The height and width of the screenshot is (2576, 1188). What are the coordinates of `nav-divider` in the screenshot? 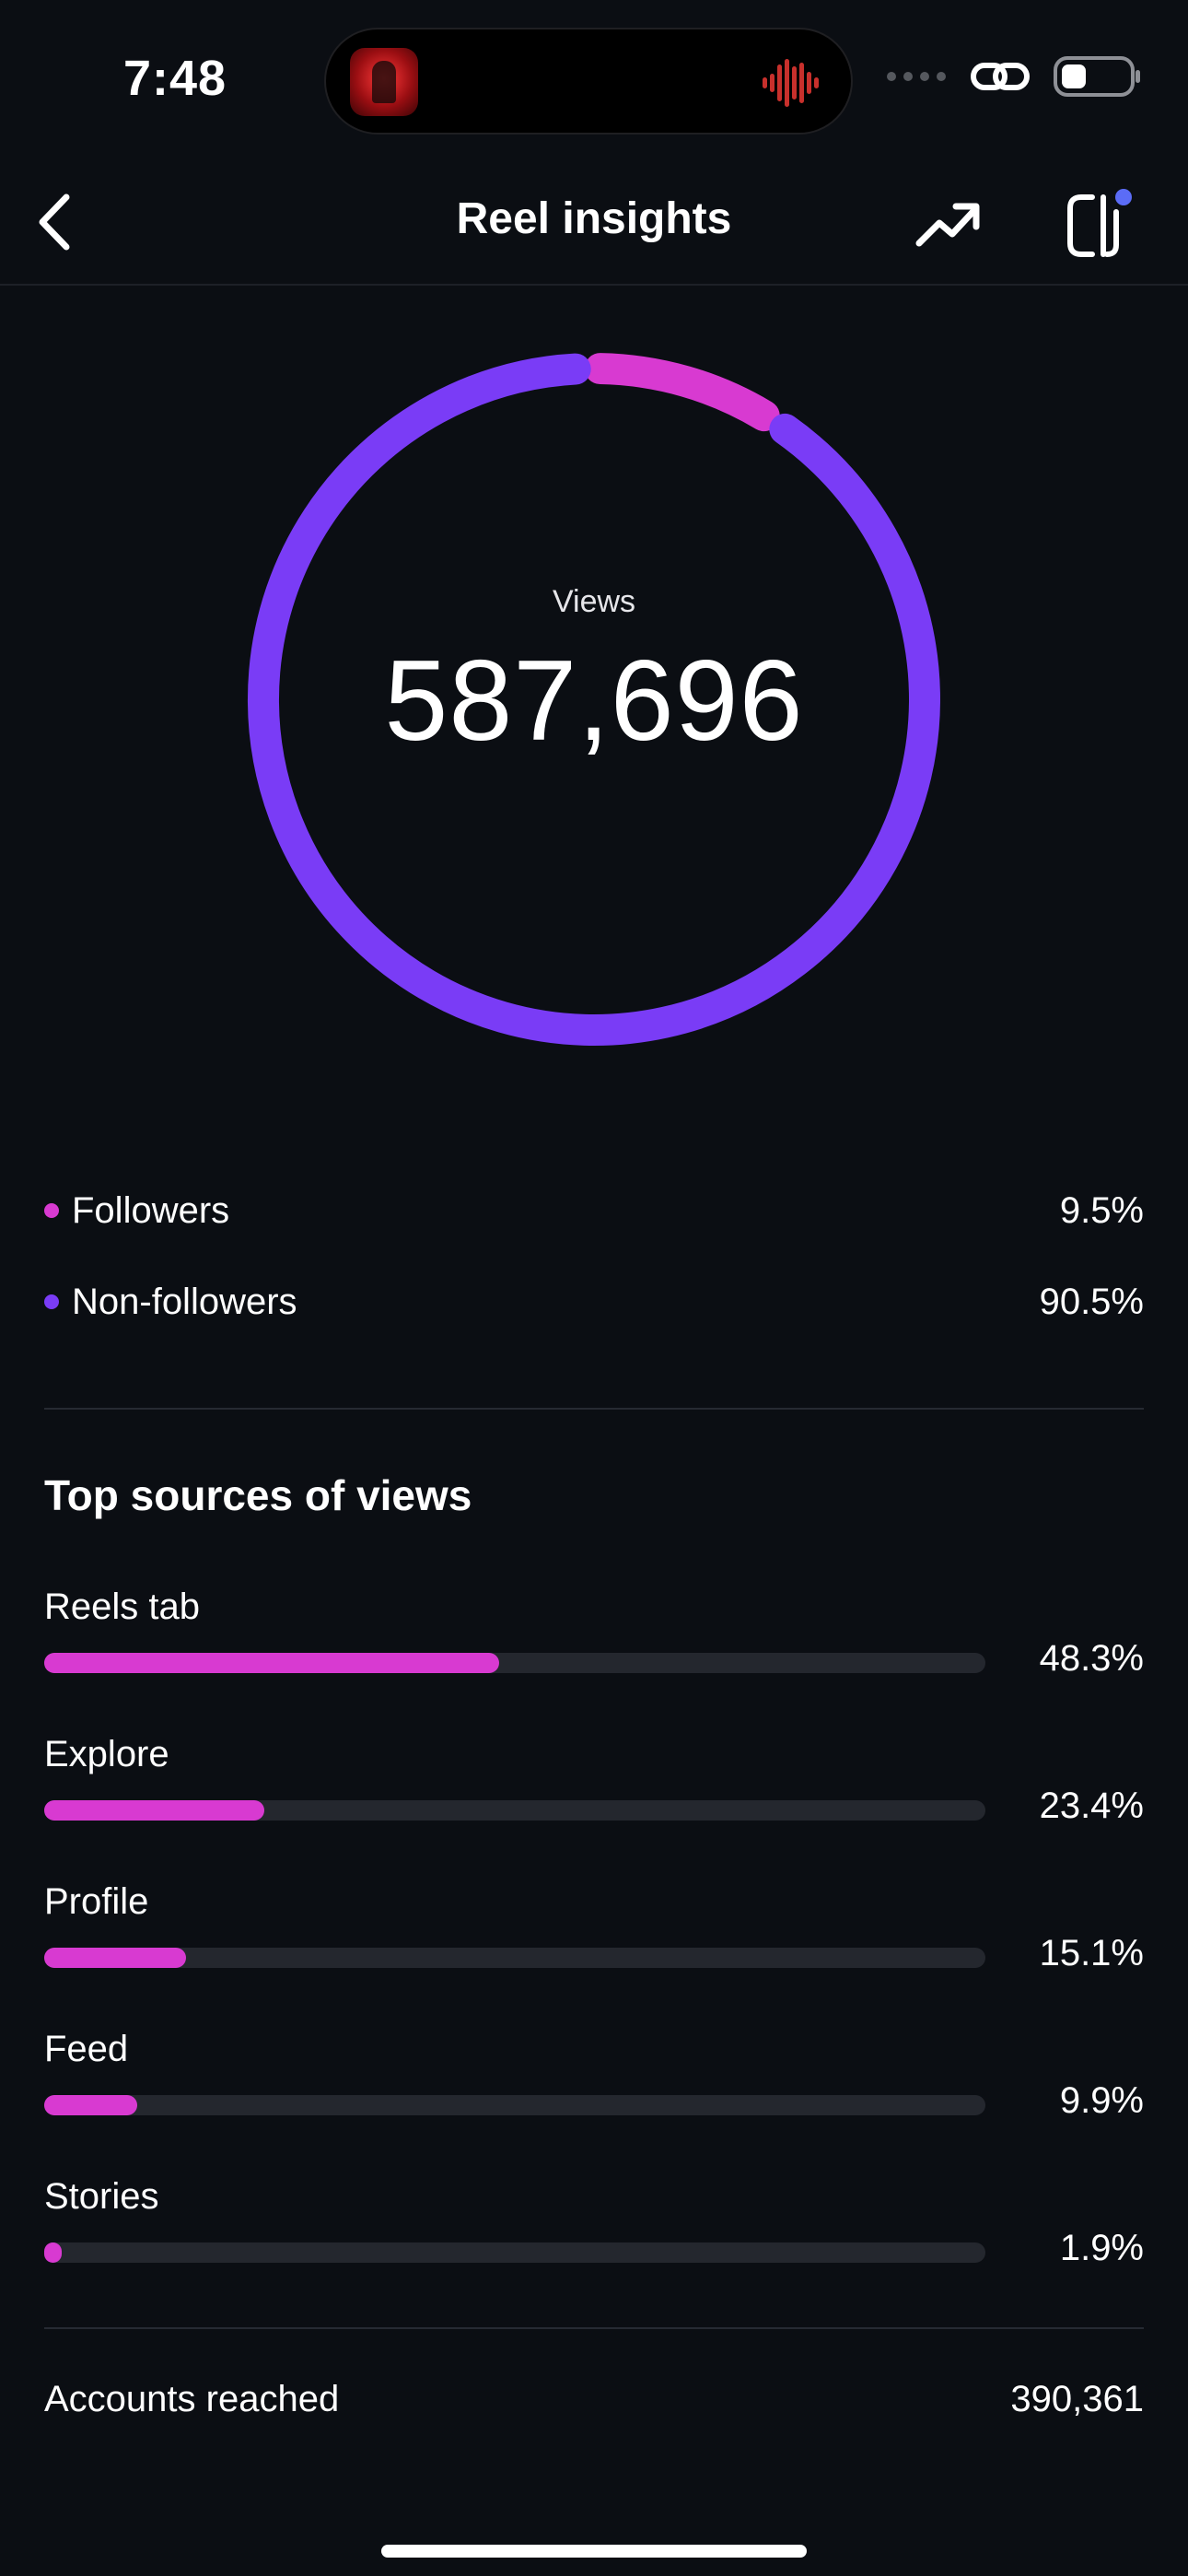 It's located at (594, 285).